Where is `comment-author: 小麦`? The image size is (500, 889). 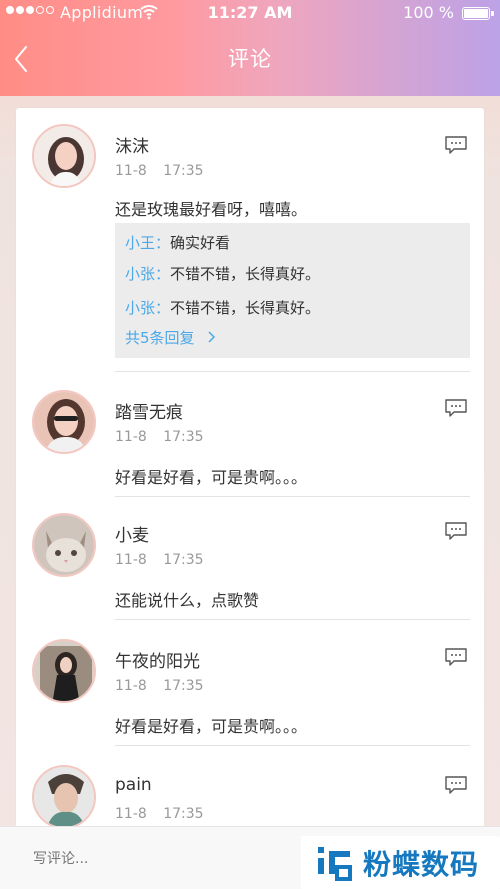 comment-author: 小麦 is located at coordinates (132, 536).